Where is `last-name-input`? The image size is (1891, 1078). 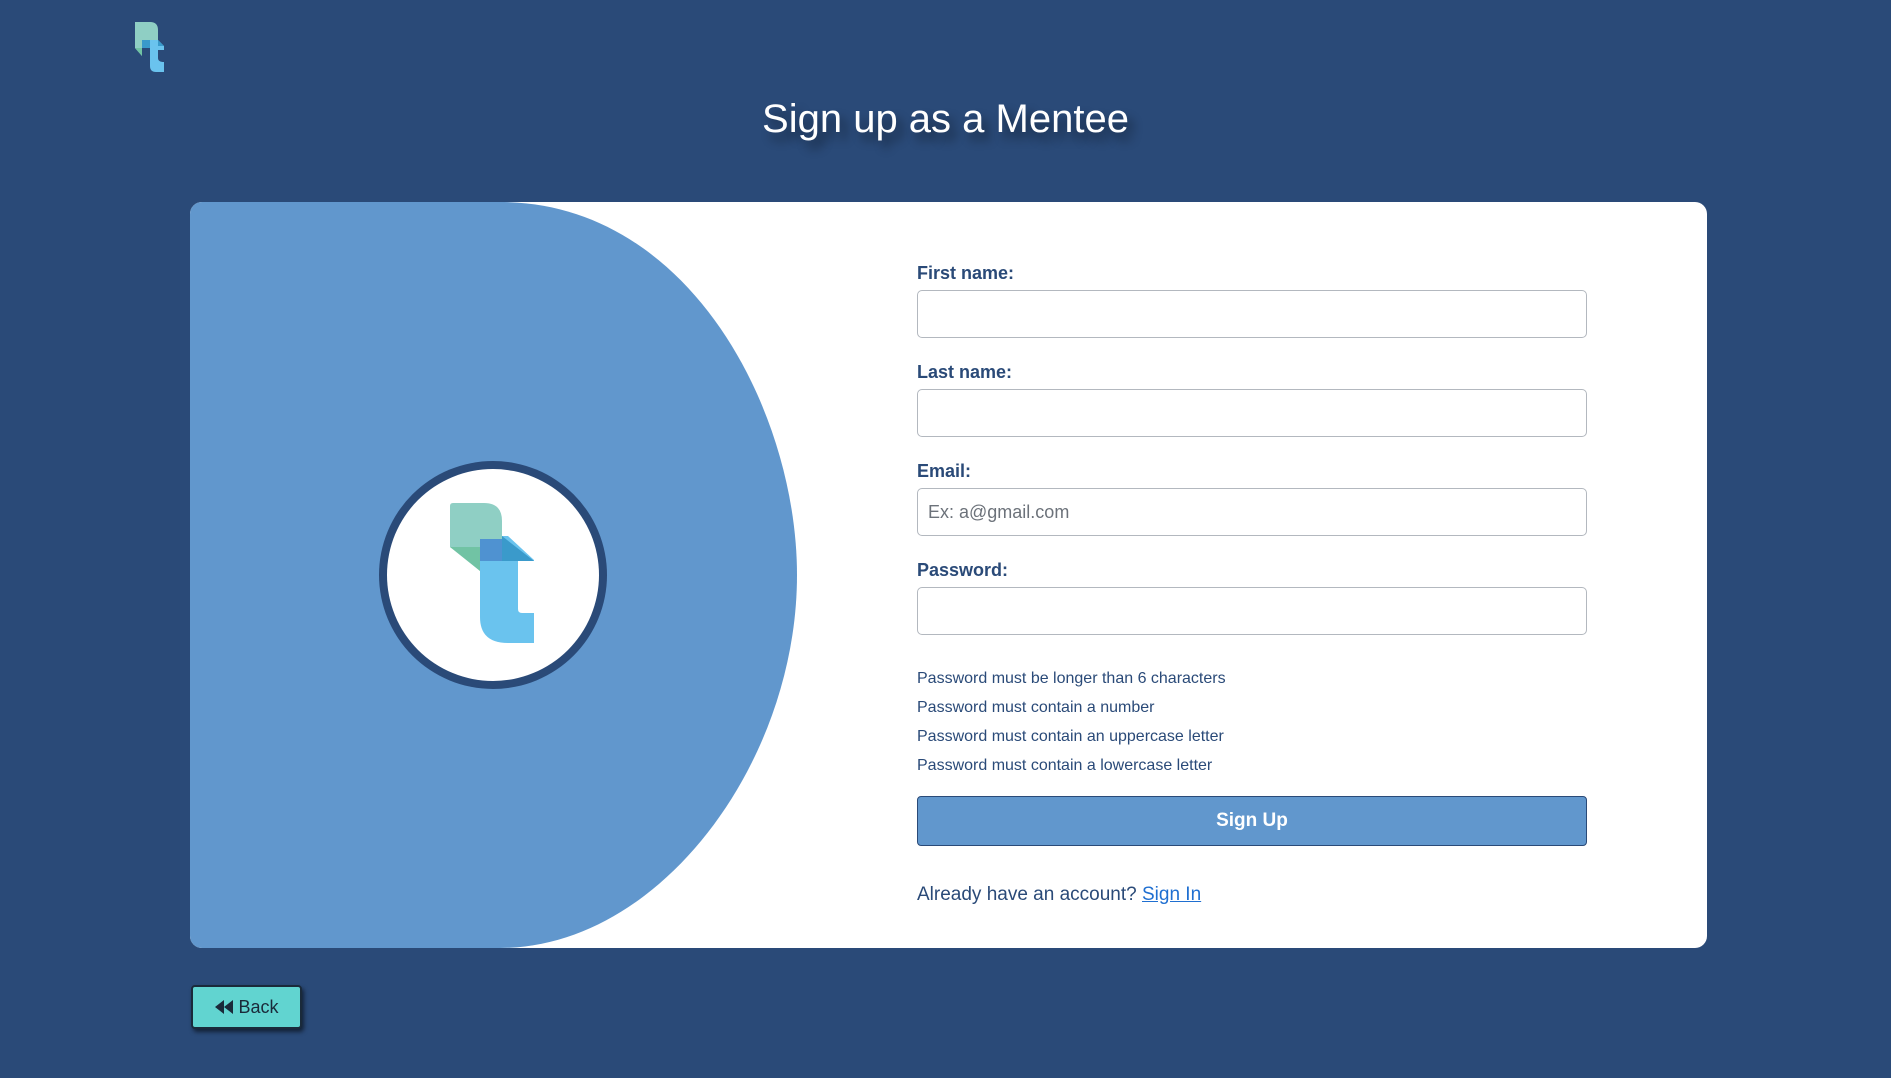 last-name-input is located at coordinates (1252, 413).